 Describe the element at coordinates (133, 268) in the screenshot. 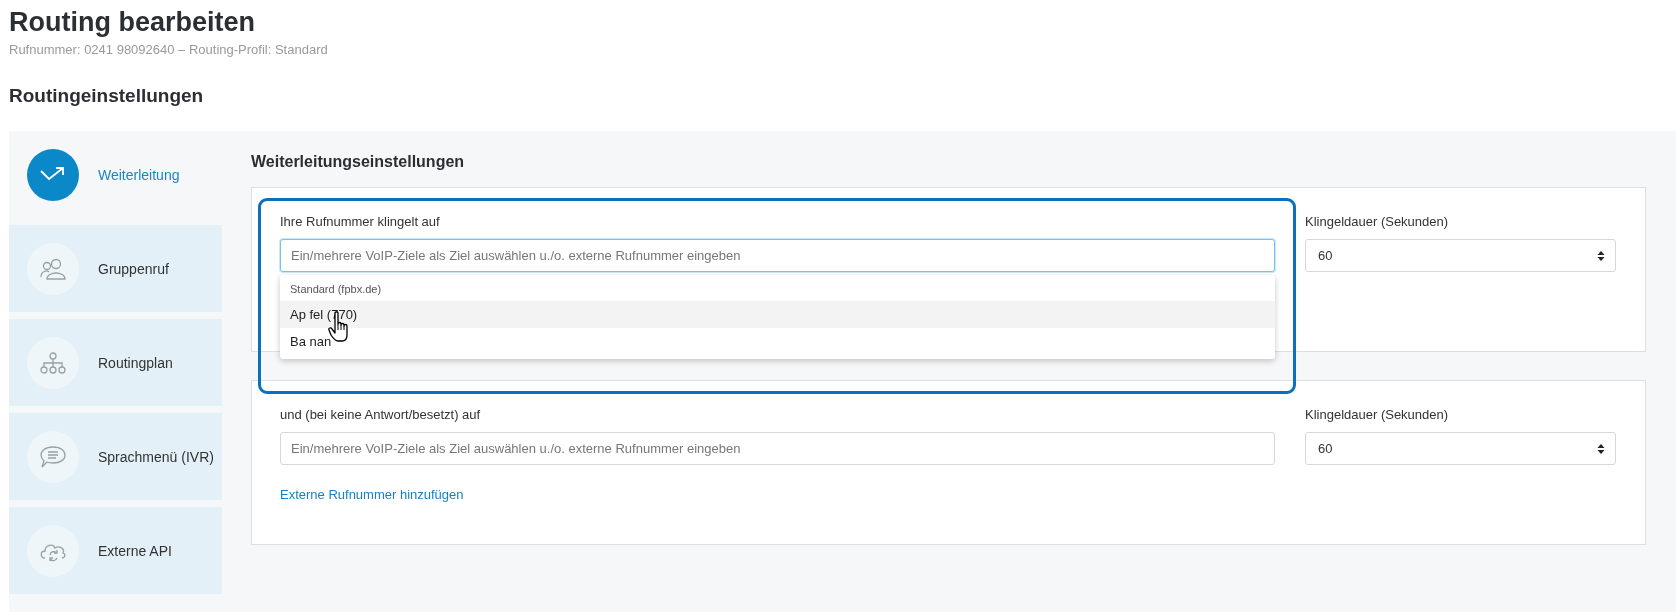

I see `sidebar-label: Gruppenruf` at that location.